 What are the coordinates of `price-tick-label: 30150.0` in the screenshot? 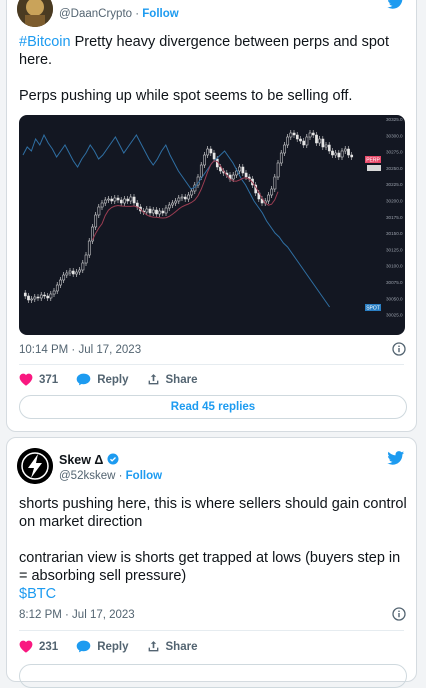 It's located at (394, 233).